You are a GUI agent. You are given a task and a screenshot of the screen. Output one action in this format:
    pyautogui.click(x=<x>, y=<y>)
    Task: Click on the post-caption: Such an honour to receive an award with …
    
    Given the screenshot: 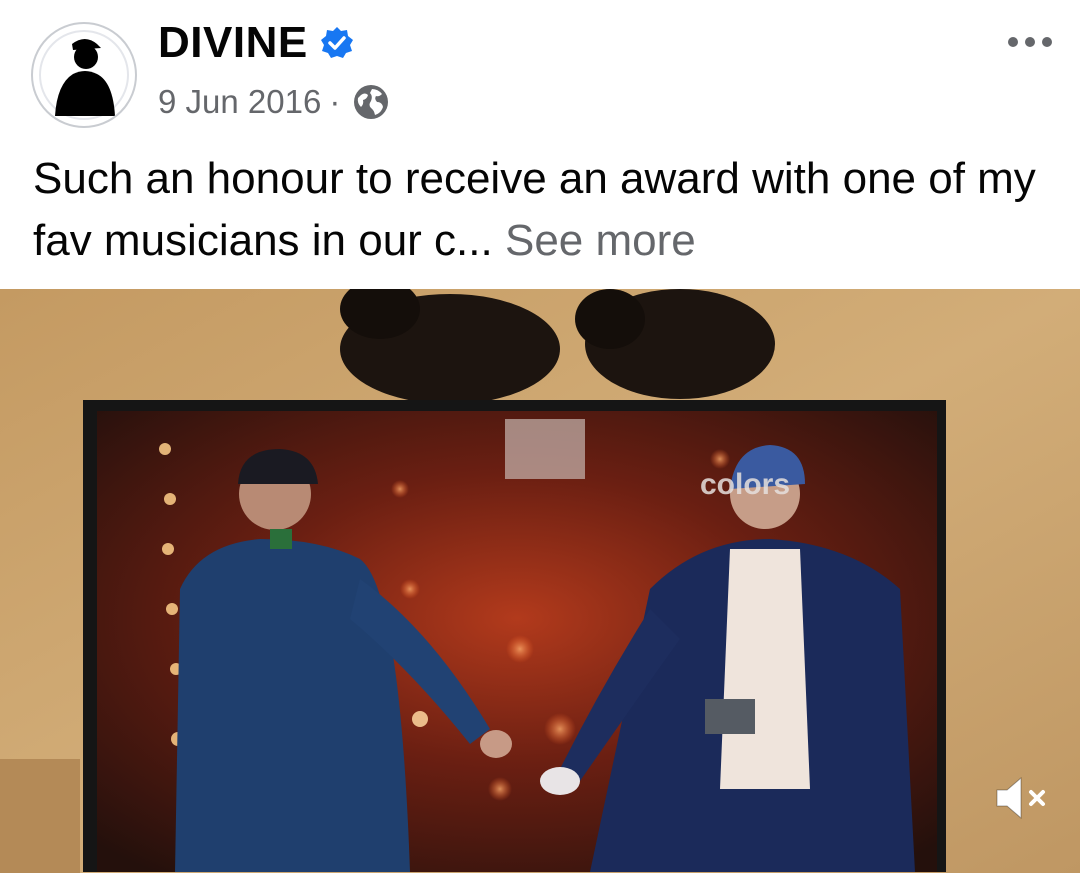 What is the action you would take?
    pyautogui.click(x=548, y=210)
    